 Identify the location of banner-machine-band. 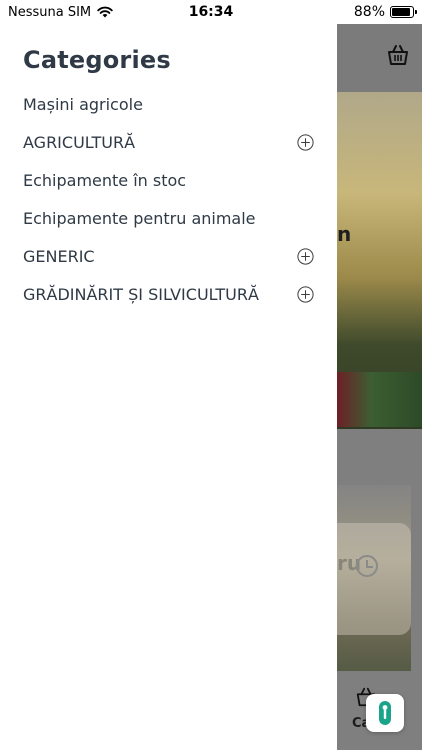
(379, 399).